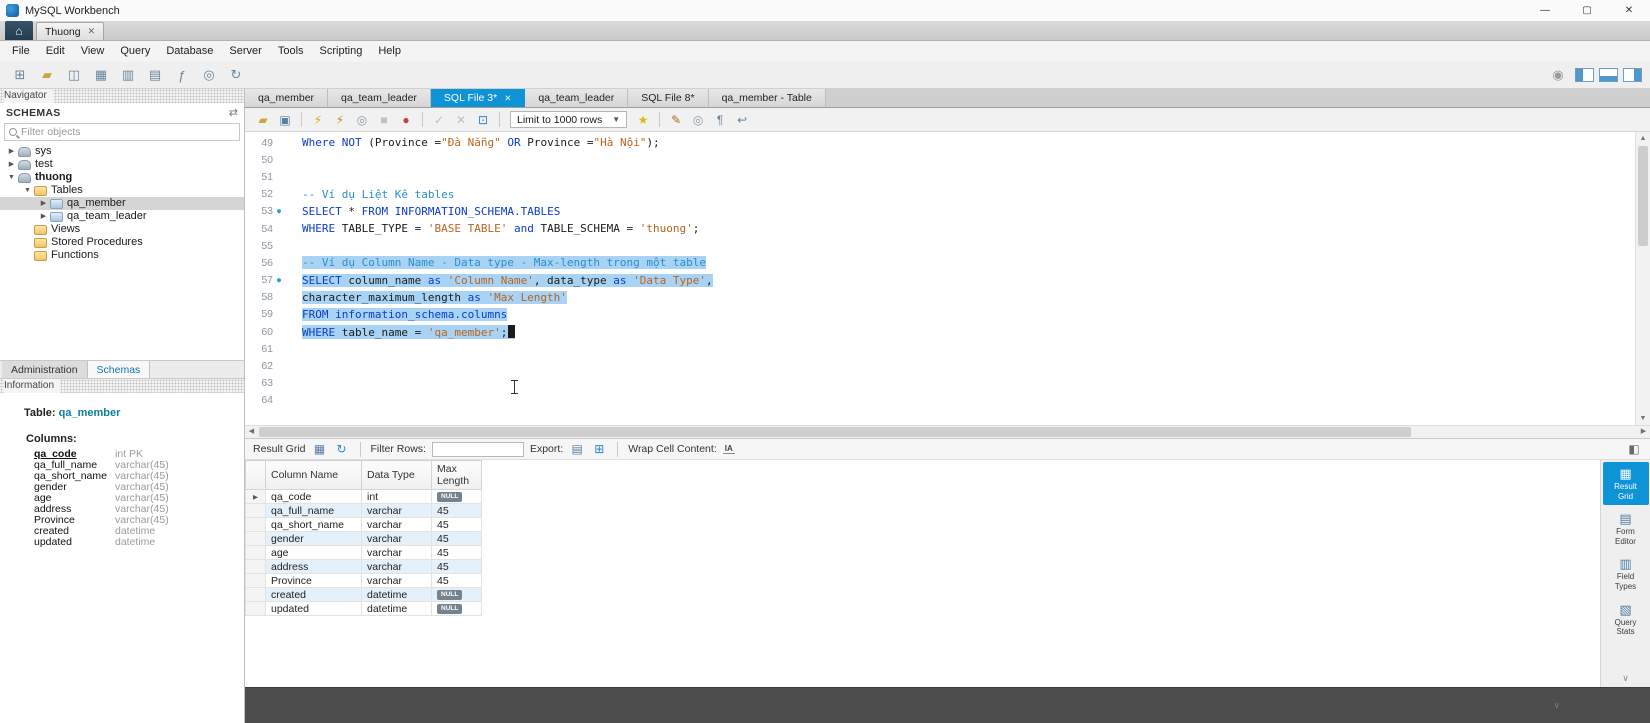 Image resolution: width=1650 pixels, height=723 pixels. Describe the element at coordinates (20, 75) in the screenshot. I see `new-sql-tab-icon: ⊞` at that location.